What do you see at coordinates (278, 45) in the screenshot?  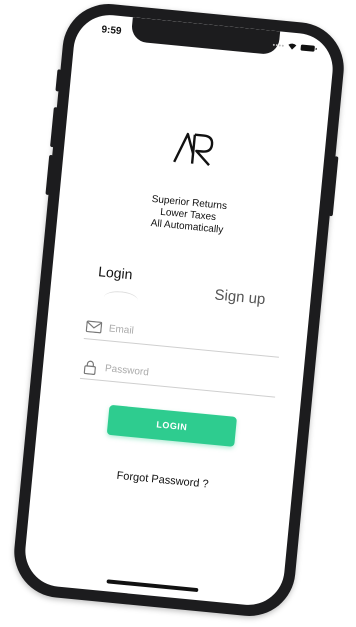 I see `signal-dots-icon` at bounding box center [278, 45].